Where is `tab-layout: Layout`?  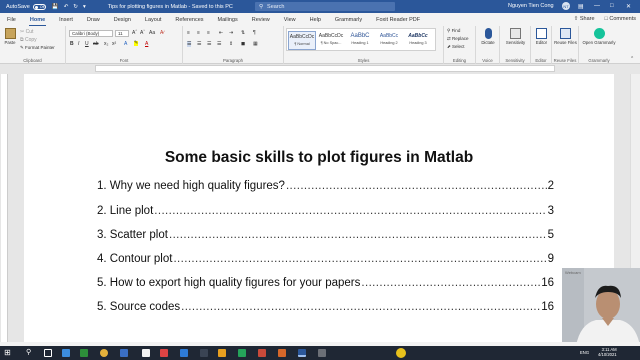
tab-layout: Layout is located at coordinates (153, 21).